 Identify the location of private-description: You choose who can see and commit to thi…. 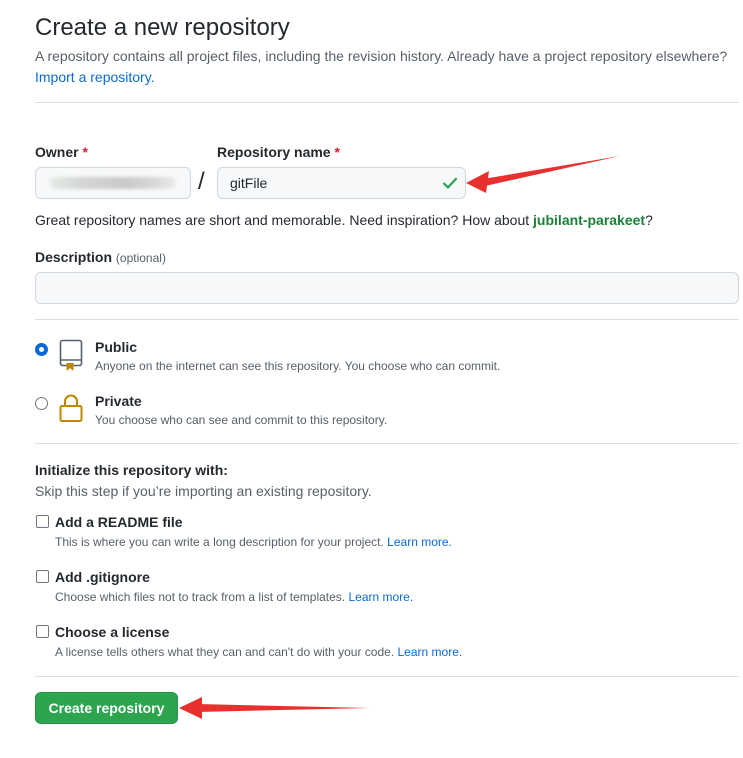
(241, 420).